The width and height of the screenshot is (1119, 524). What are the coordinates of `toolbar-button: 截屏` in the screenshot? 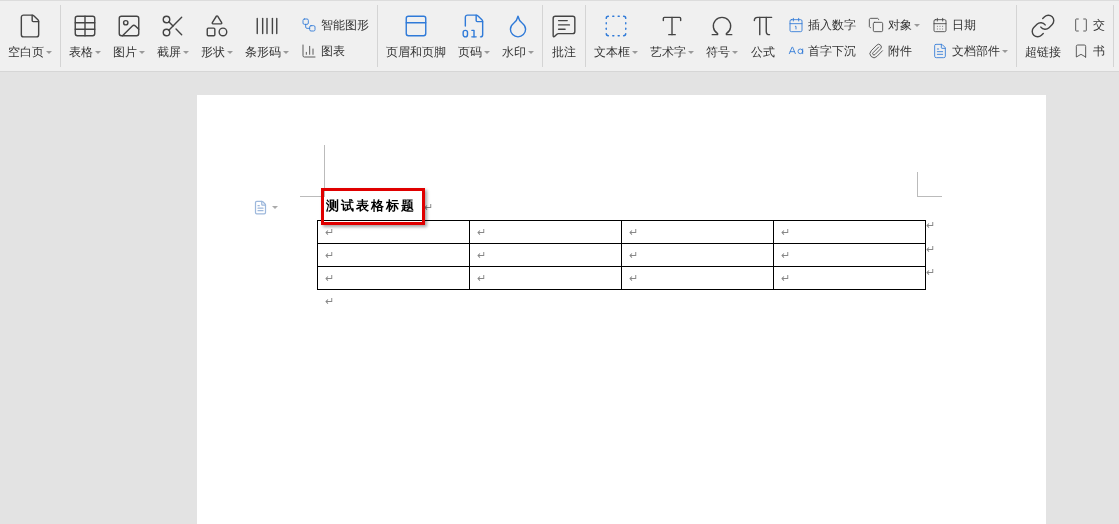 It's located at (173, 37).